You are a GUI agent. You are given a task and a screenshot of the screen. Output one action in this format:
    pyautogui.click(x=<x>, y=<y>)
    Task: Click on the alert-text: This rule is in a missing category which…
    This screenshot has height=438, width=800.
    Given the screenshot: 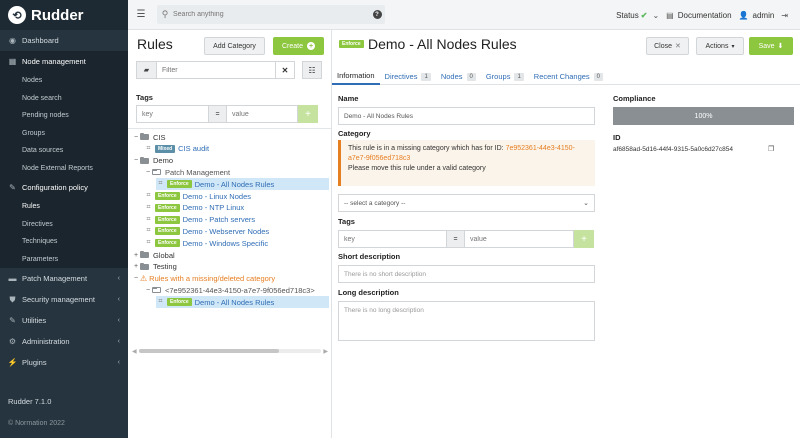 What is the action you would take?
    pyautogui.click(x=427, y=148)
    